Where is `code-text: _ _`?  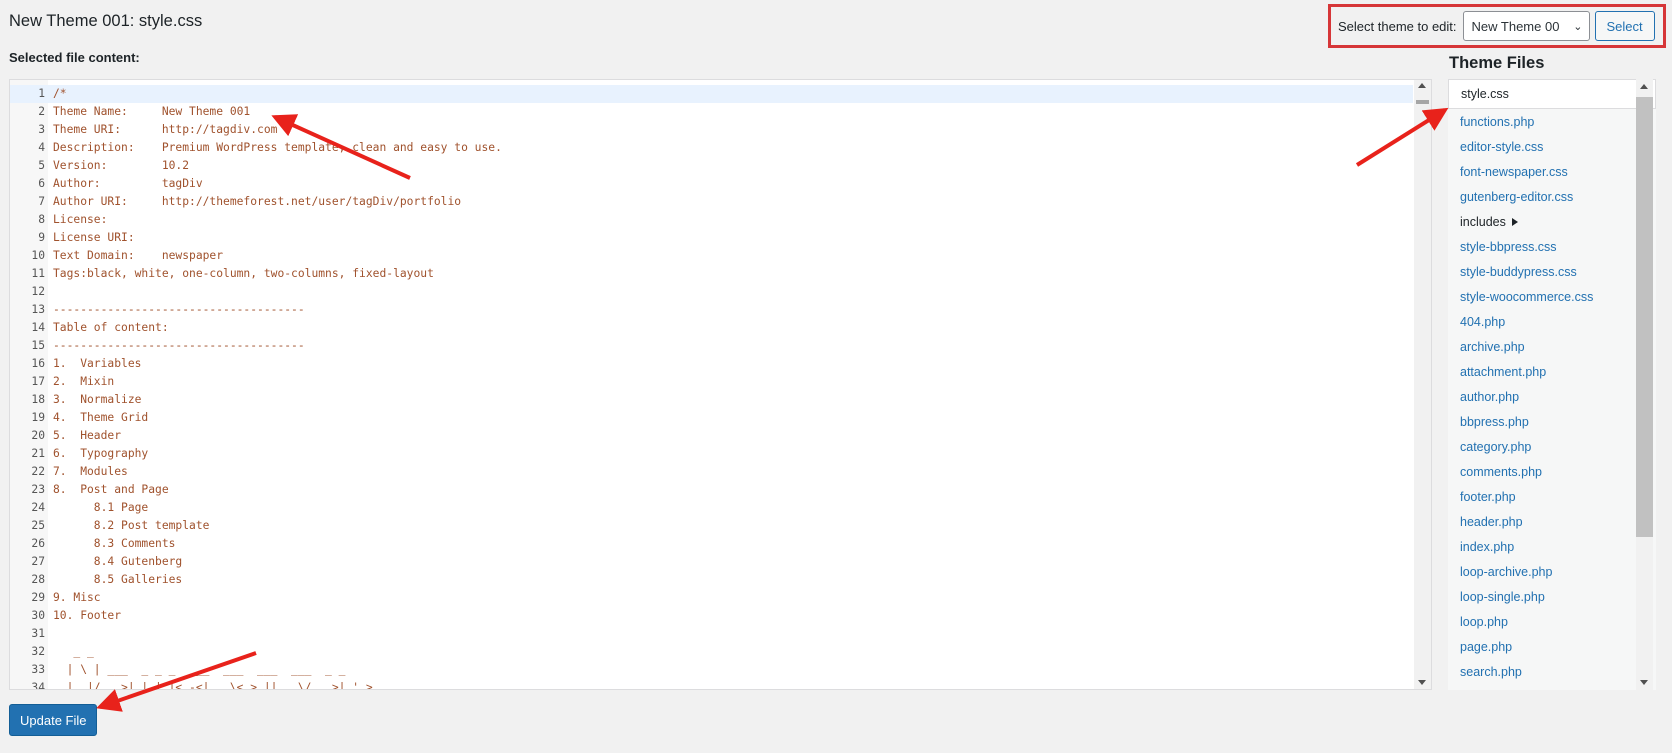 code-text: _ _ is located at coordinates (73, 651).